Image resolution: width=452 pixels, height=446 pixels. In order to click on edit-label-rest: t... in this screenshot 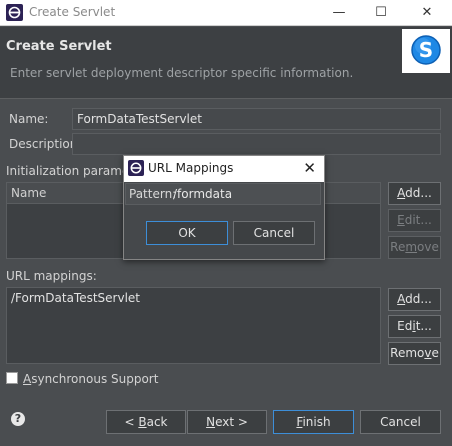, I will do `click(423, 326)`.